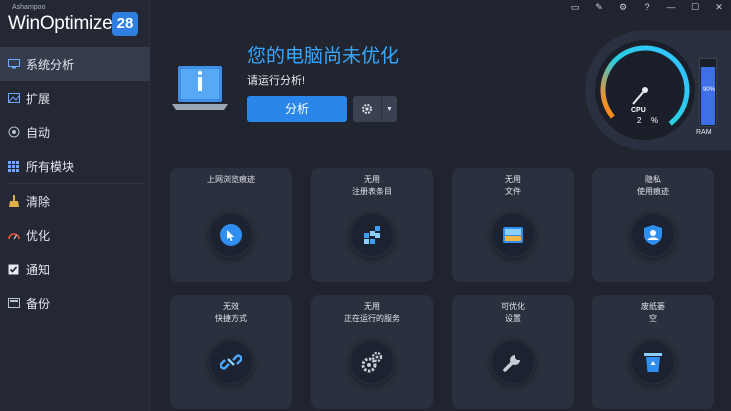 The image size is (731, 411). Describe the element at coordinates (231, 362) in the screenshot. I see `broken-link-icon` at that location.